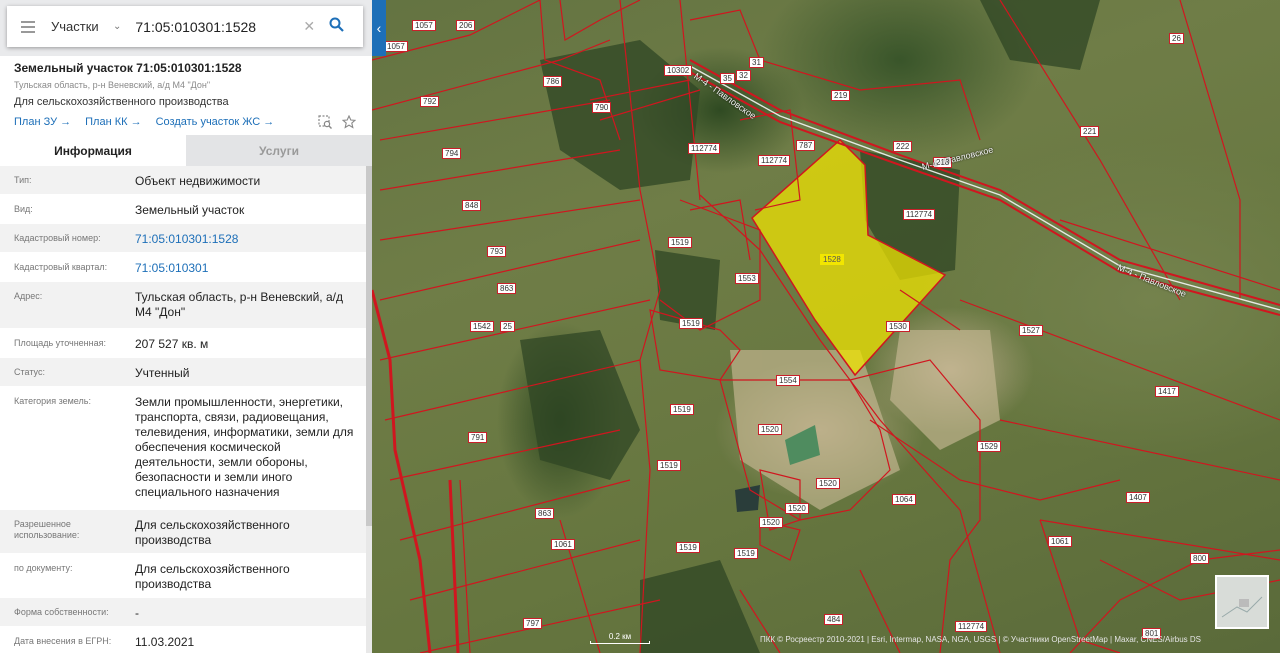  Describe the element at coordinates (806, 145) in the screenshot. I see `parcel-label: 787` at that location.